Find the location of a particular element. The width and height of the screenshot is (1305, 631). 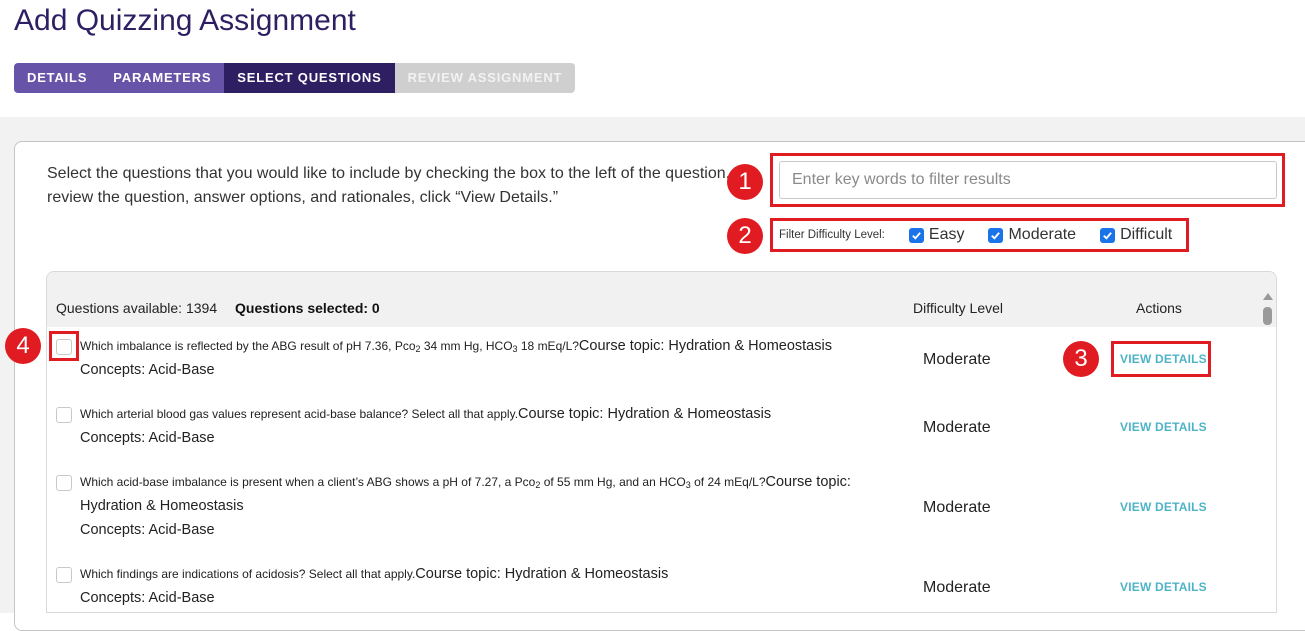

course-topic-continued: Hydration & Homeostasis is located at coordinates (162, 506).